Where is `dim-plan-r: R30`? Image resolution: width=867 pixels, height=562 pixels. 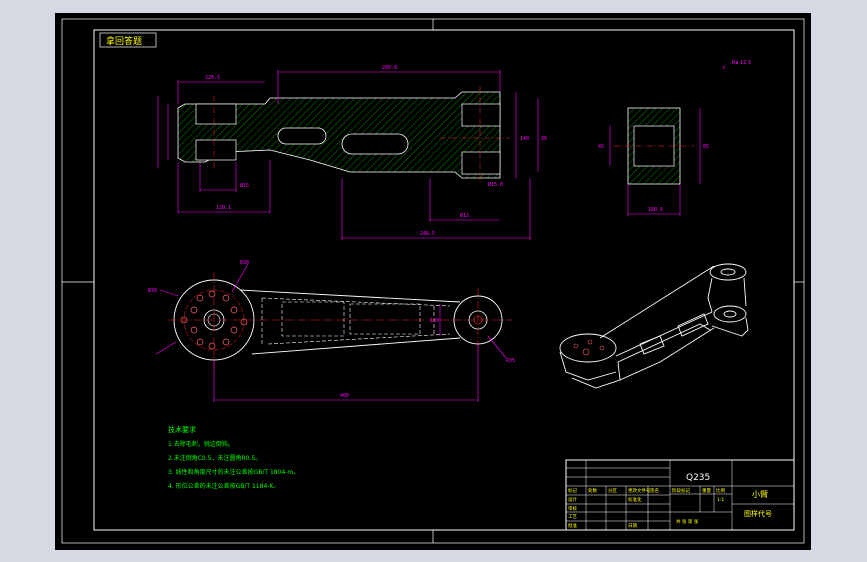 dim-plan-r: R30 is located at coordinates (244, 263).